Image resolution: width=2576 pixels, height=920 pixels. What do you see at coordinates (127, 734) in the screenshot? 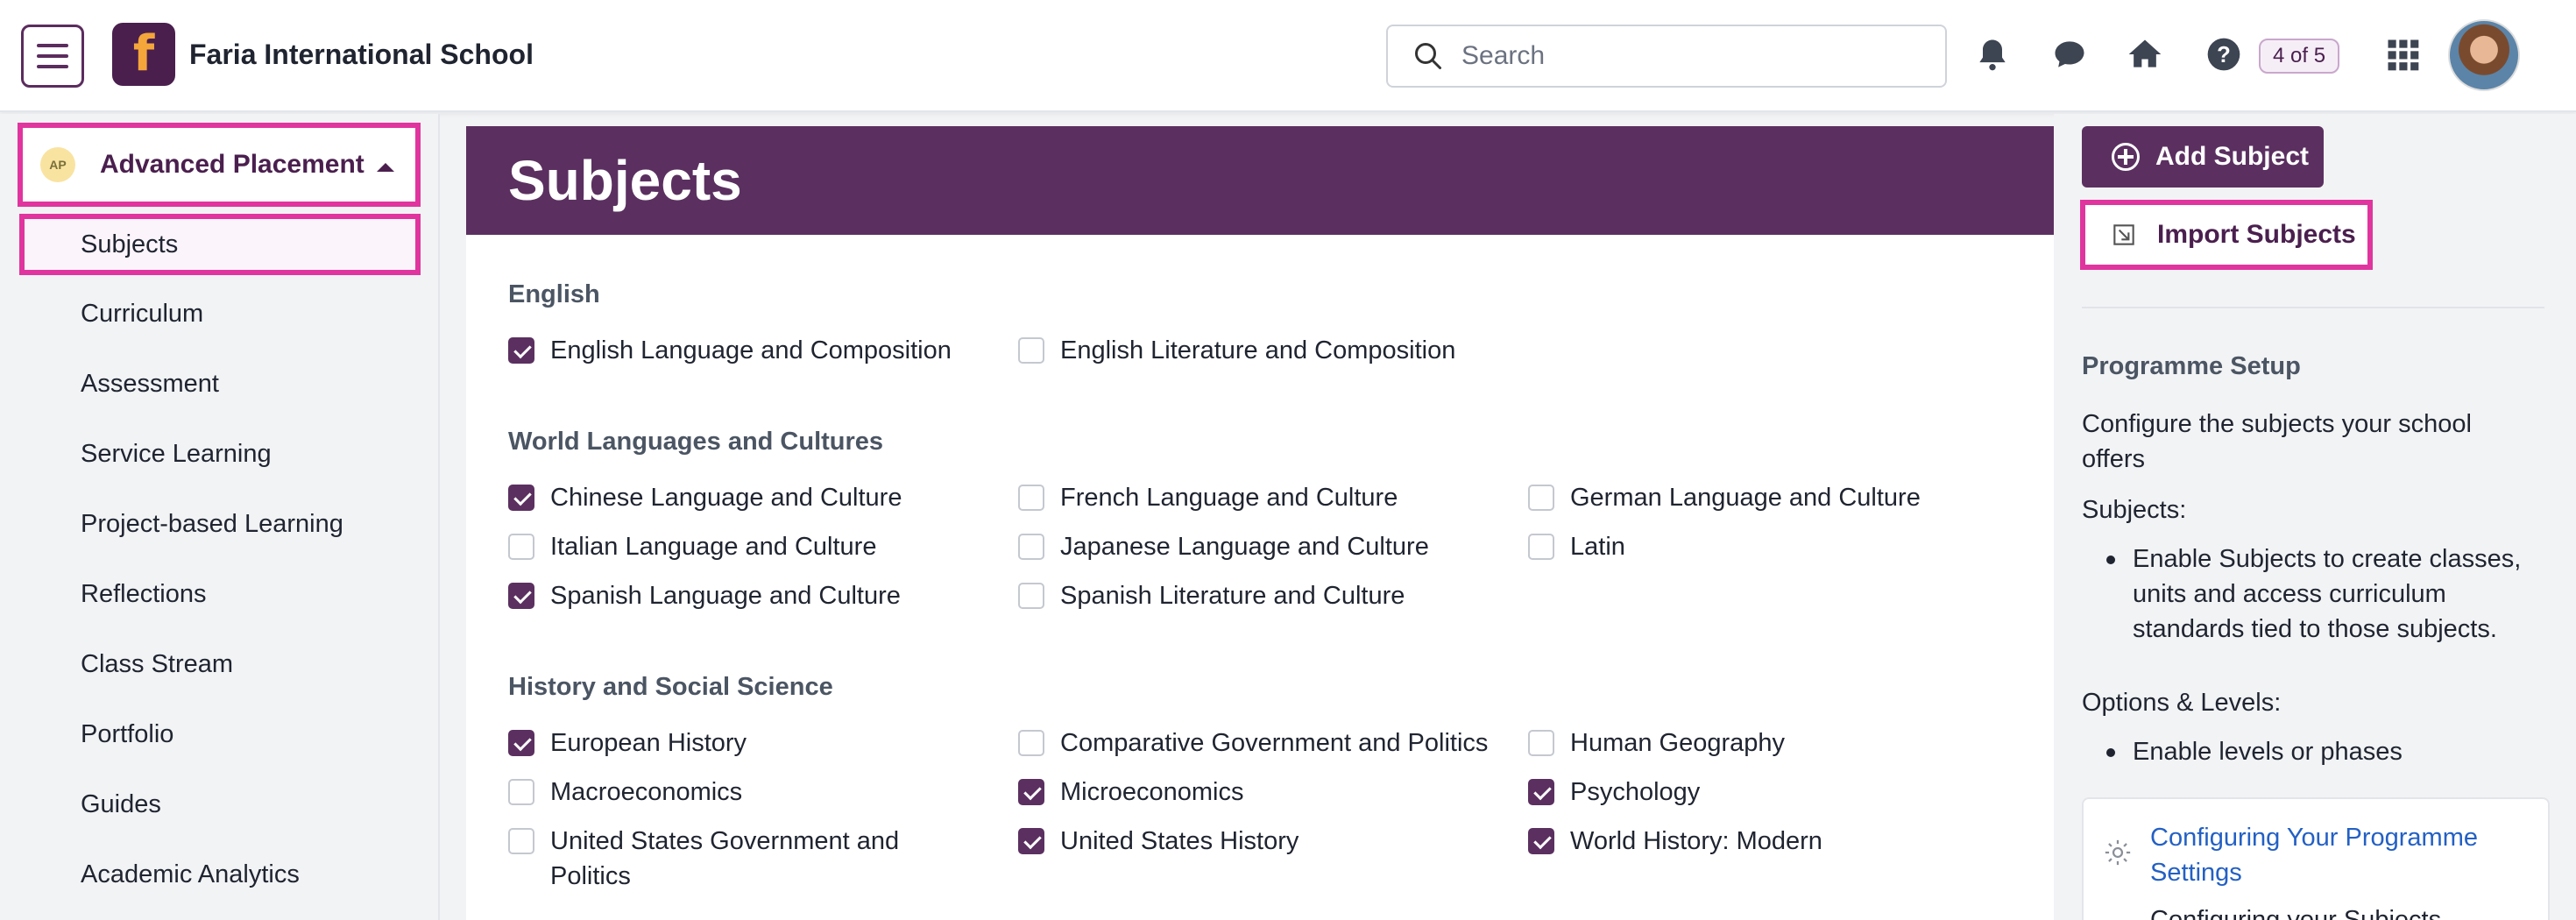
I see `sidebar-item-portfolio: Portfolio` at bounding box center [127, 734].